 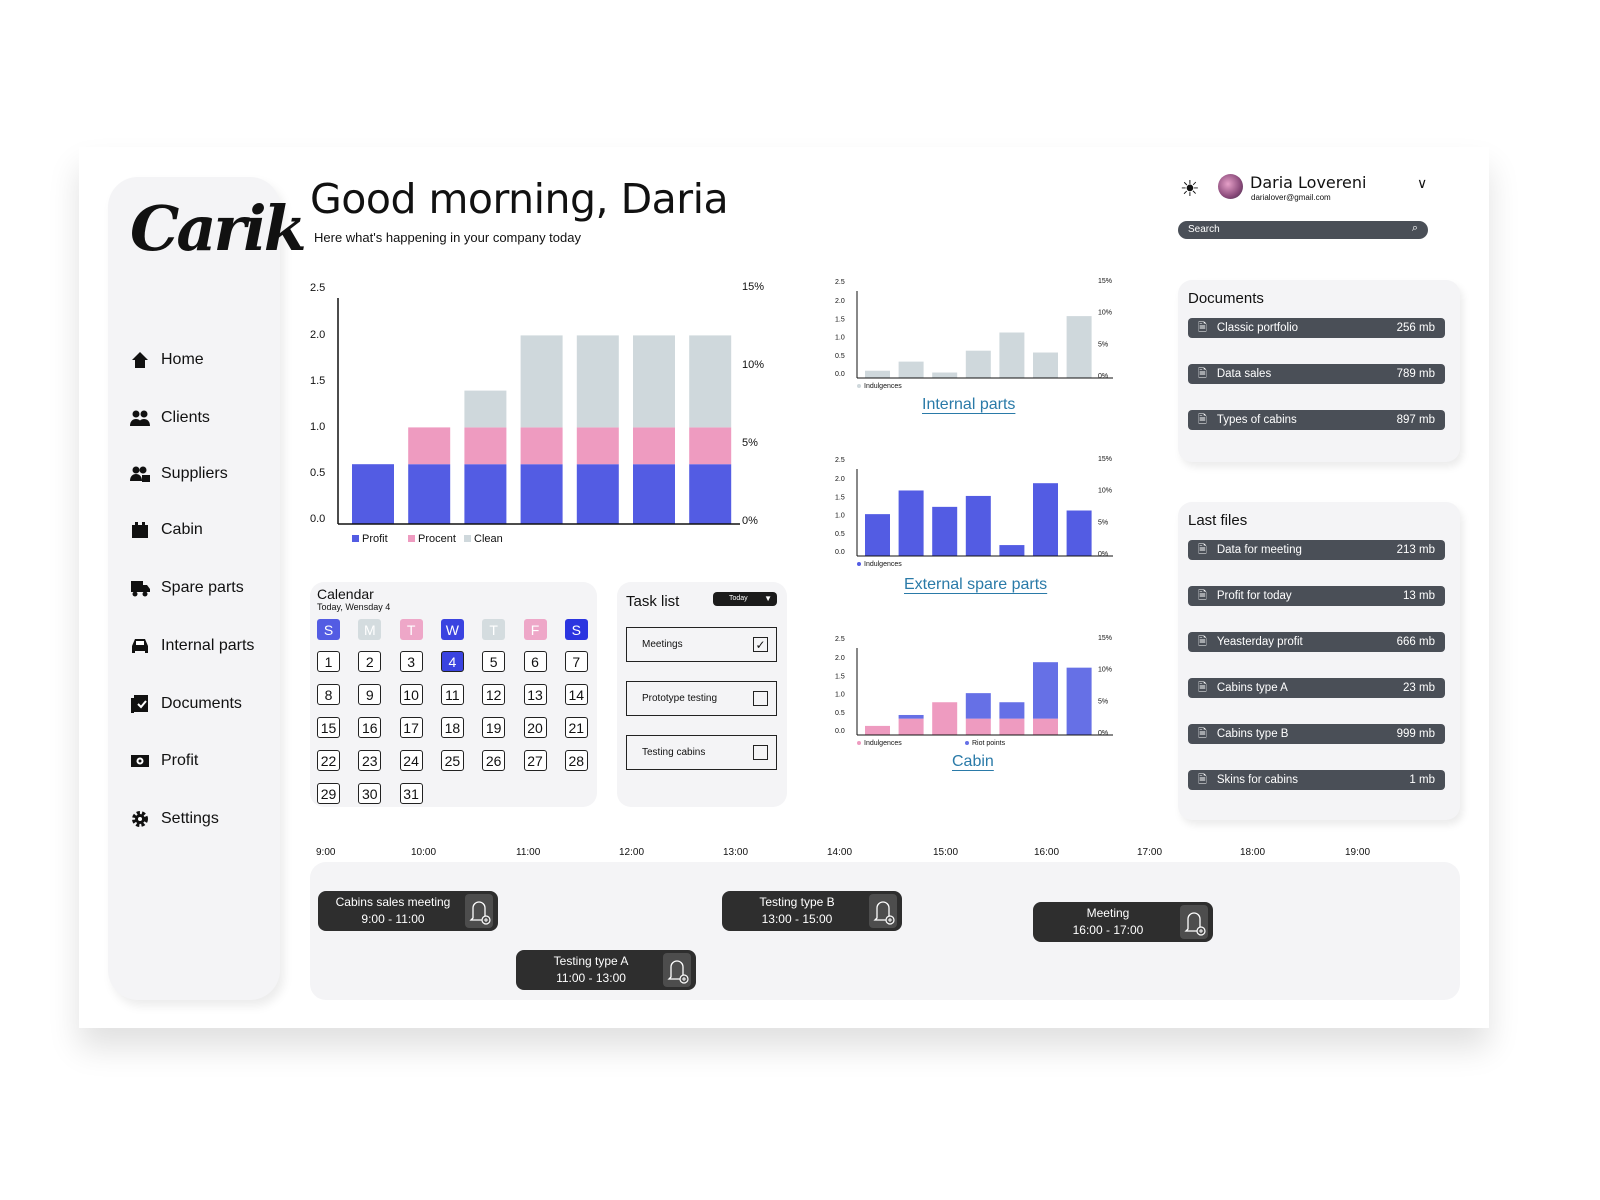 What do you see at coordinates (1316, 596) in the screenshot?
I see `file-row: 🗎 Profit for today 13 mb` at bounding box center [1316, 596].